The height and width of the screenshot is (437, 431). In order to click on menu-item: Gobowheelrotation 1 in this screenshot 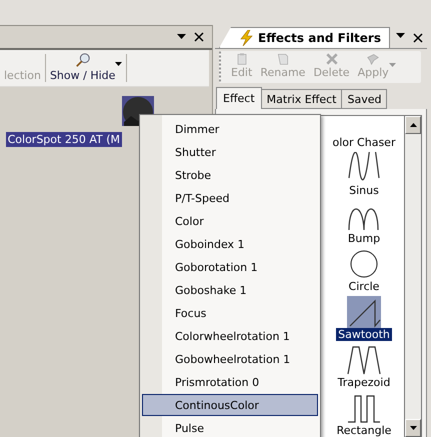, I will do `click(230, 359)`.